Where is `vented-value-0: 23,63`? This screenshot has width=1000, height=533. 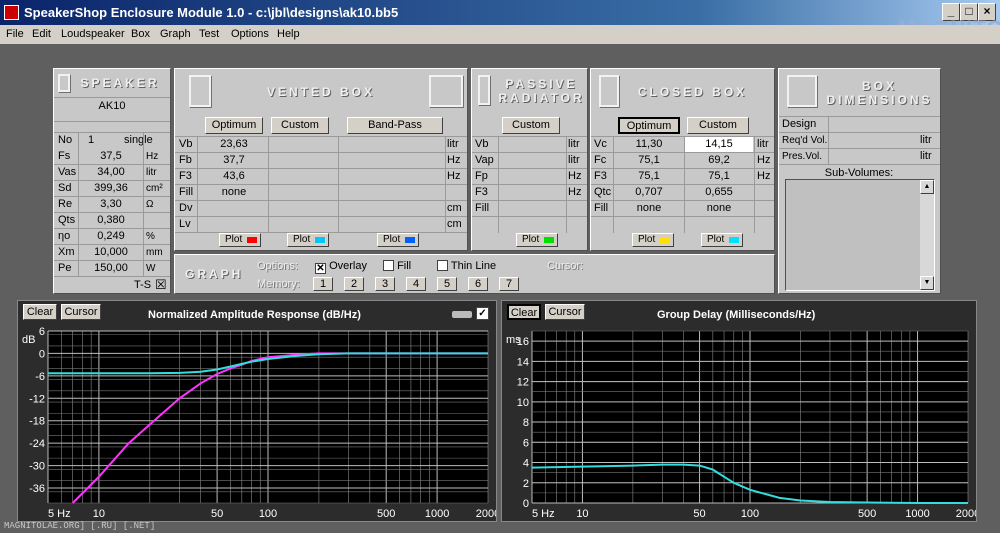
vented-value-0: 23,63 is located at coordinates (234, 144).